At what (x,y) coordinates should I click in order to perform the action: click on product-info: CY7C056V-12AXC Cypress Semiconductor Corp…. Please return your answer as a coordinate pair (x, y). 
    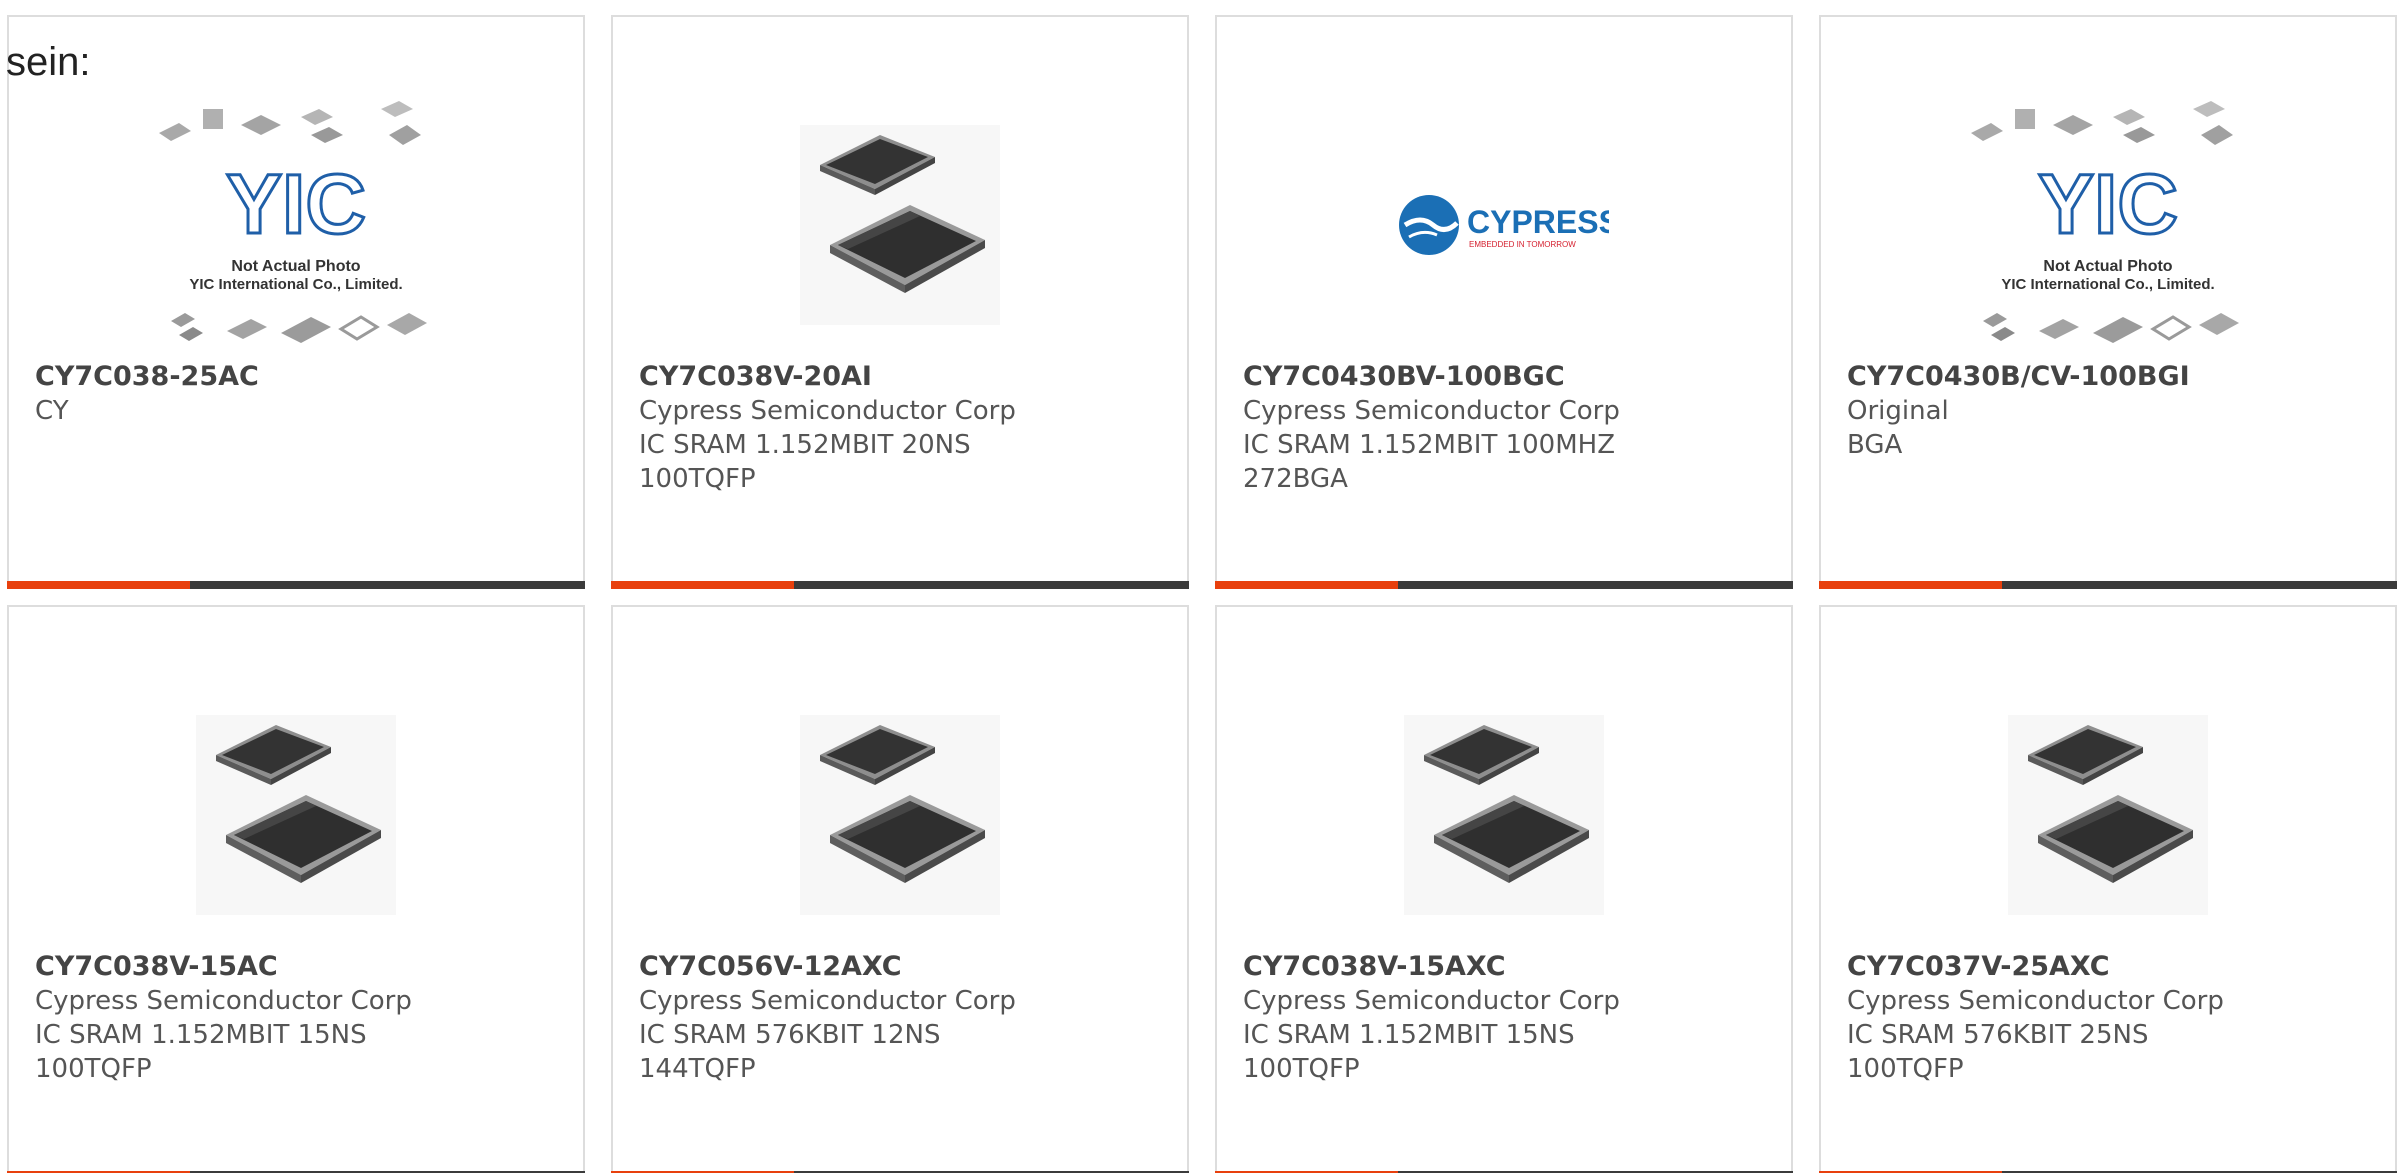
    Looking at the image, I should click on (903, 1018).